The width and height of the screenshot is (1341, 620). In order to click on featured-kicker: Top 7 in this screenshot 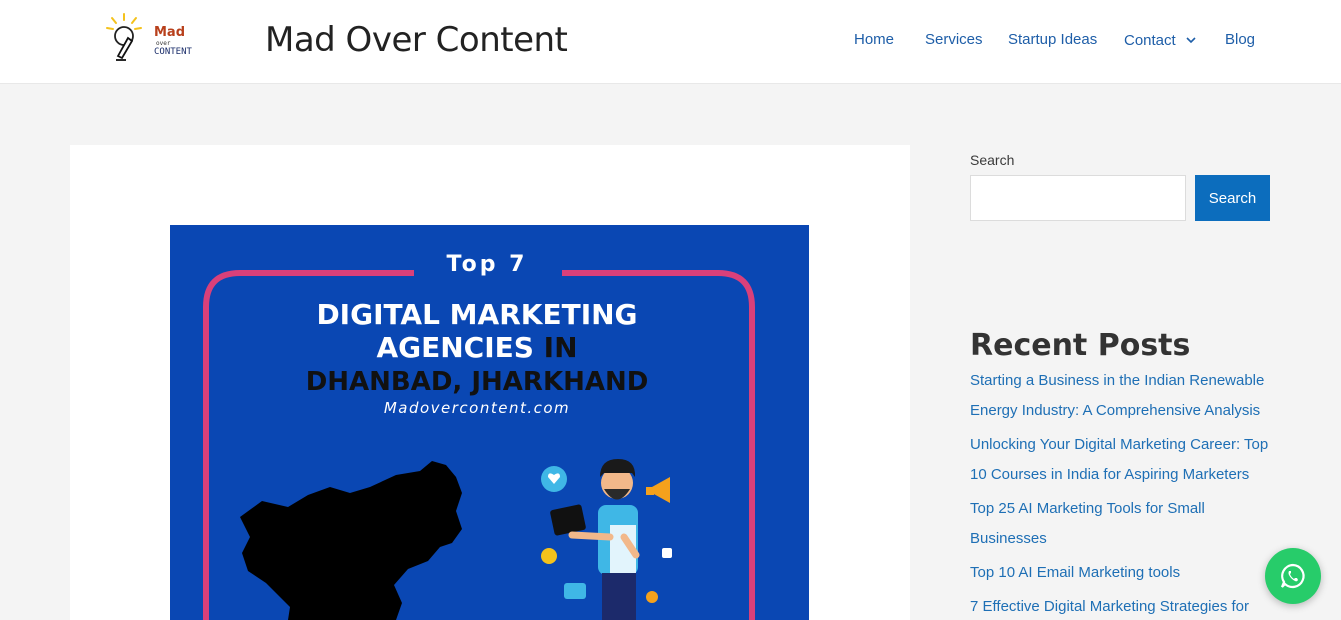, I will do `click(487, 264)`.